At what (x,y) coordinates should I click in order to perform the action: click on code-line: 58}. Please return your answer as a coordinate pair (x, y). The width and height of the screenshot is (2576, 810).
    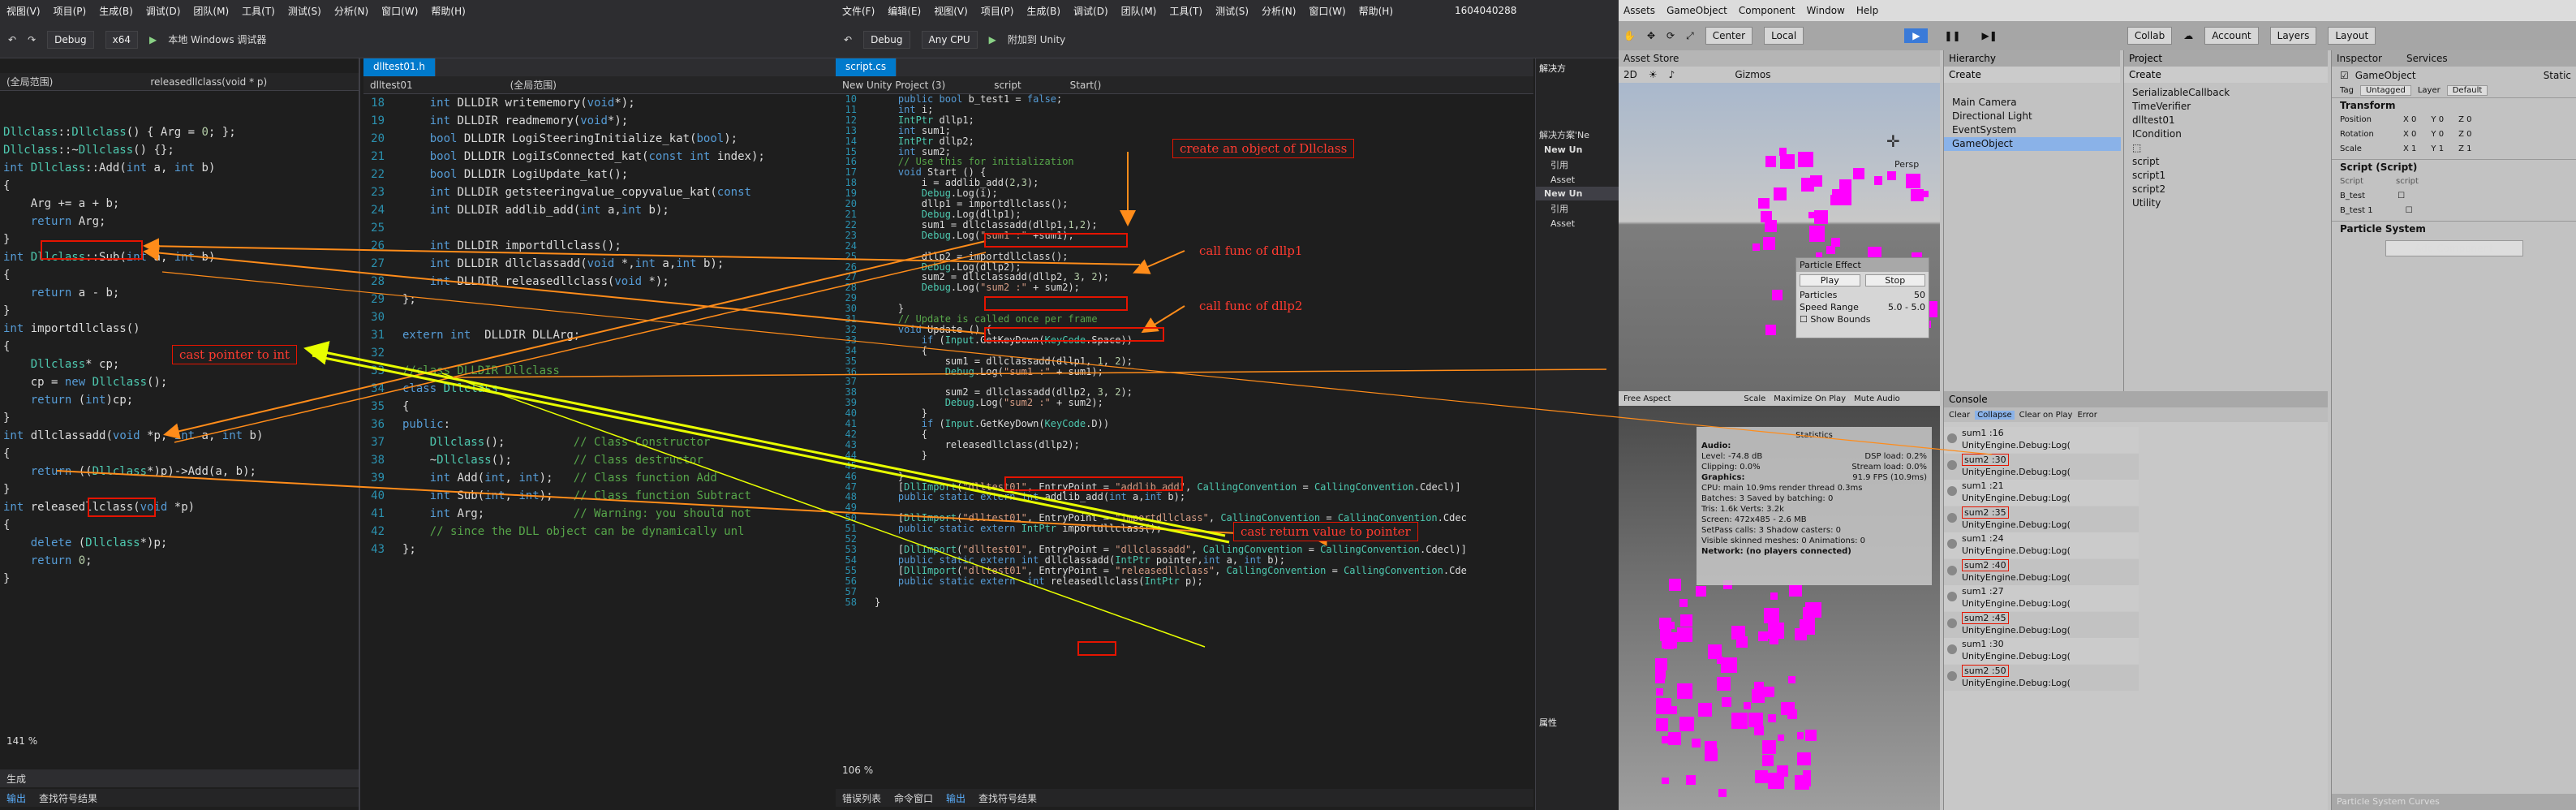
    Looking at the image, I should click on (1151, 602).